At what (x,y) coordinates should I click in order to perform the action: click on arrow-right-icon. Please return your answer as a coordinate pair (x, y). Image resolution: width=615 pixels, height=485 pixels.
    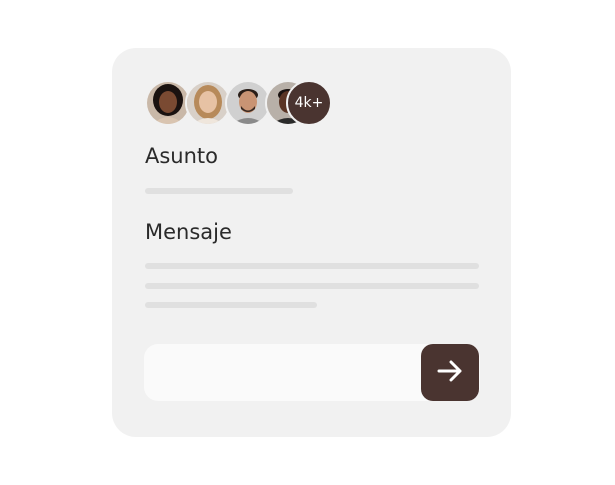
    Looking at the image, I should click on (450, 372).